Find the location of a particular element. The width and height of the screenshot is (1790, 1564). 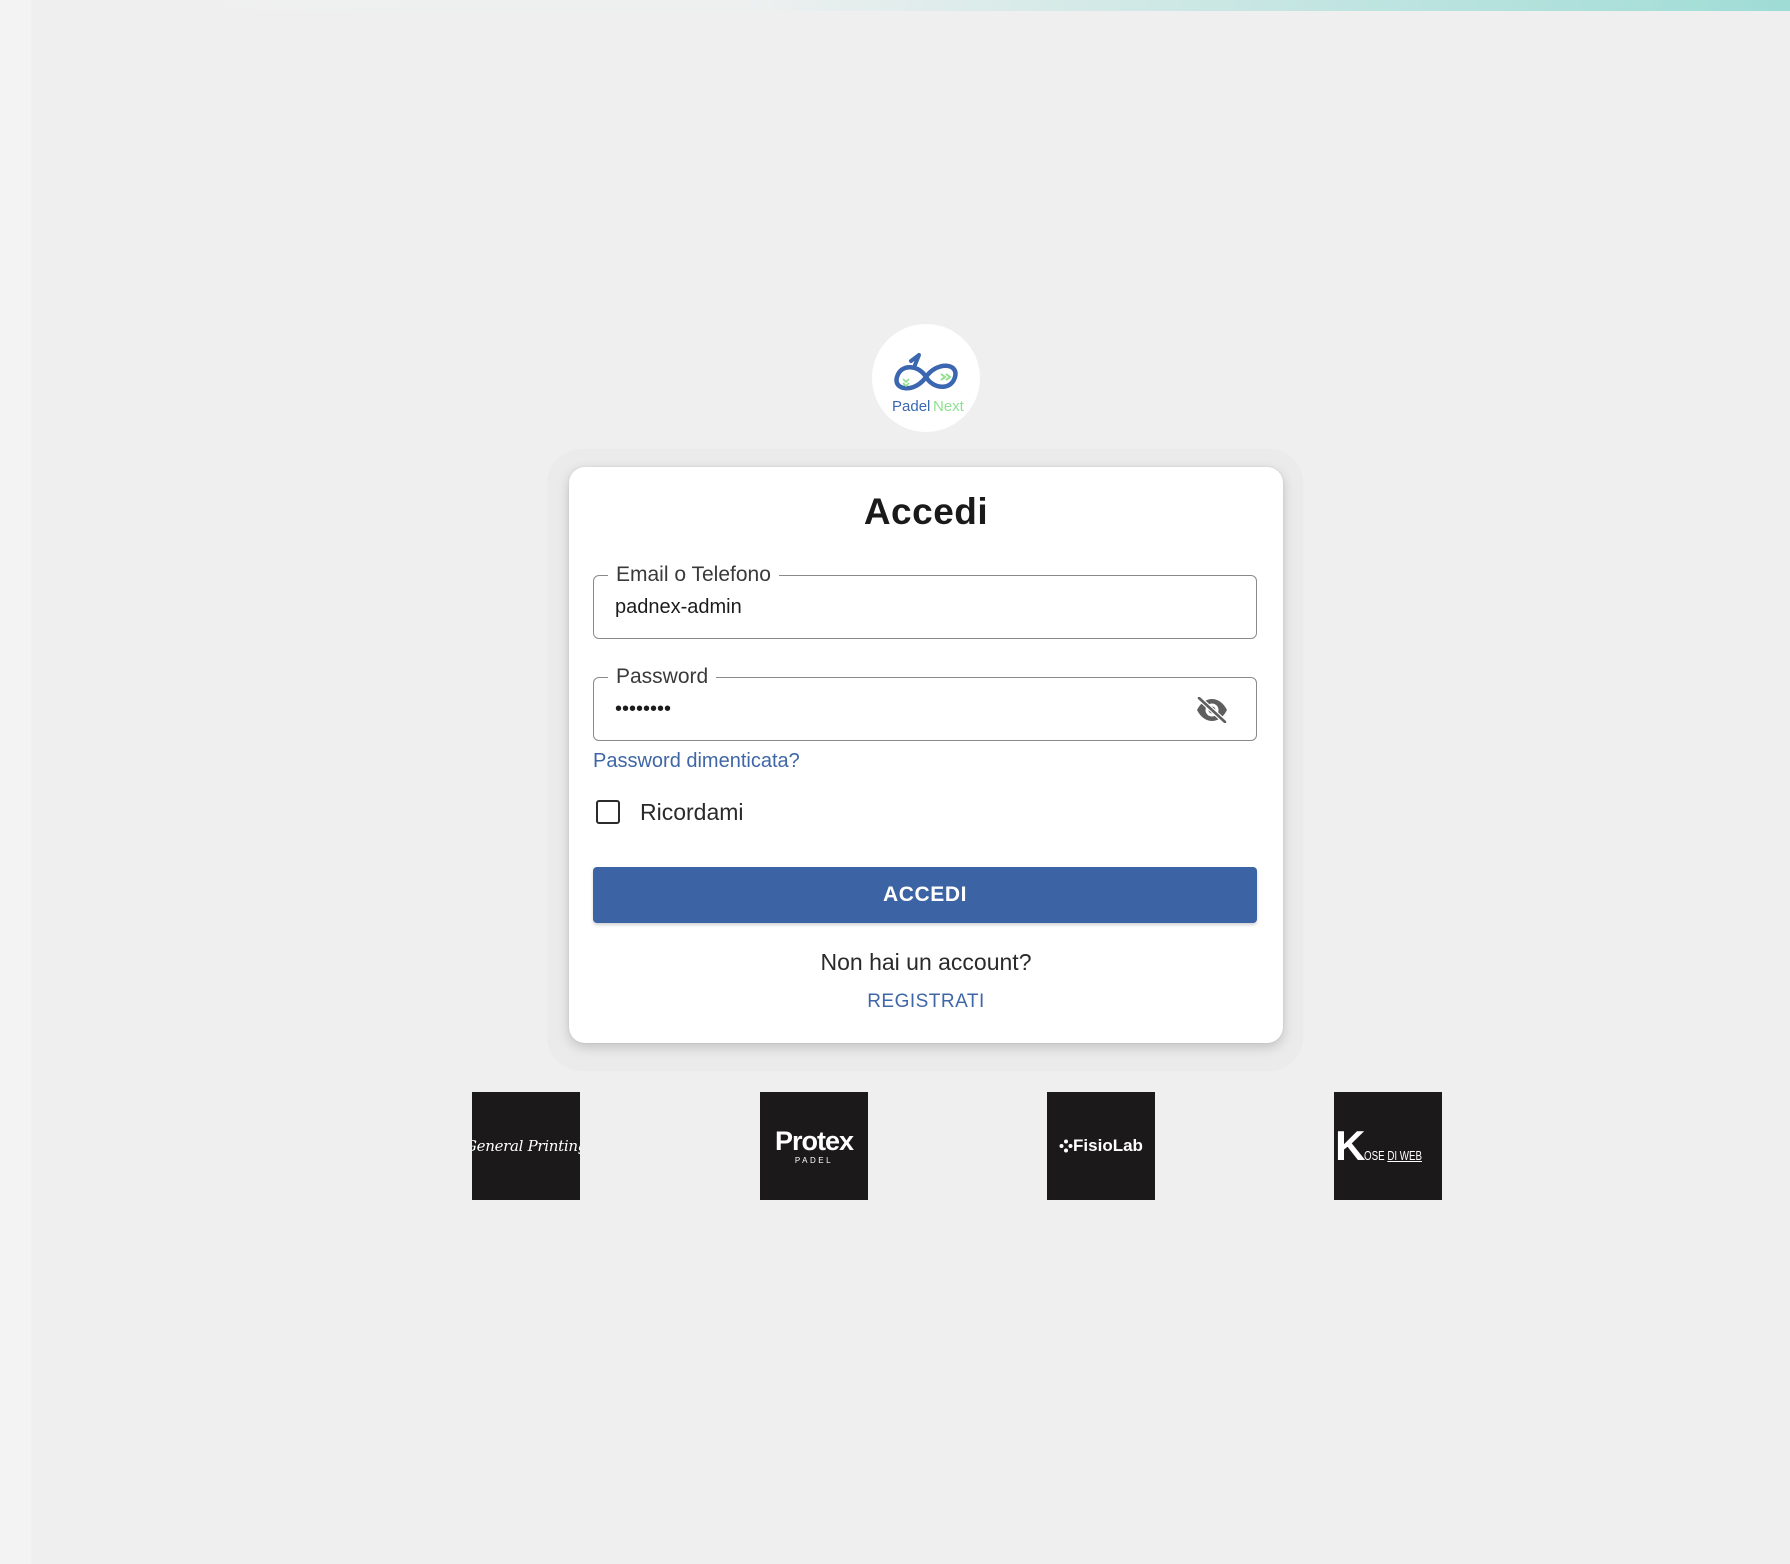

sponsor-fisiolab: FisioLab is located at coordinates (1101, 1146).